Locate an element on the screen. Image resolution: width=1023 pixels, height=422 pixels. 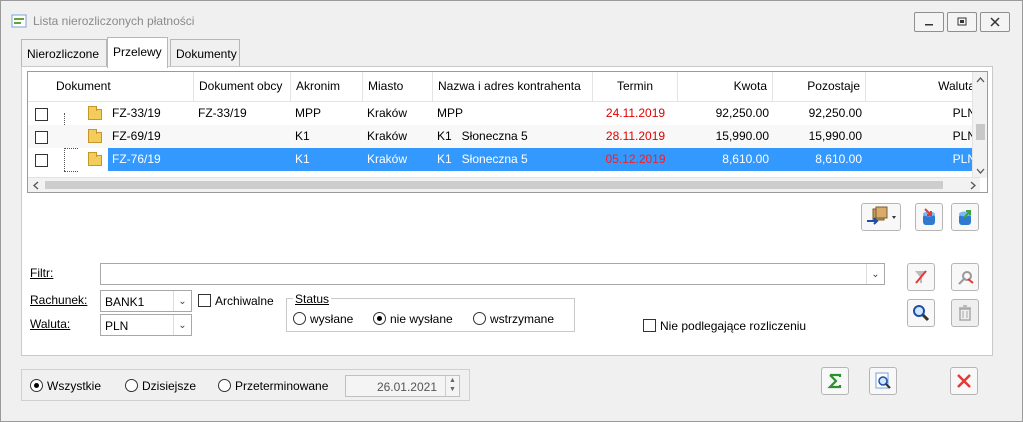
preview-button is located at coordinates (883, 381).